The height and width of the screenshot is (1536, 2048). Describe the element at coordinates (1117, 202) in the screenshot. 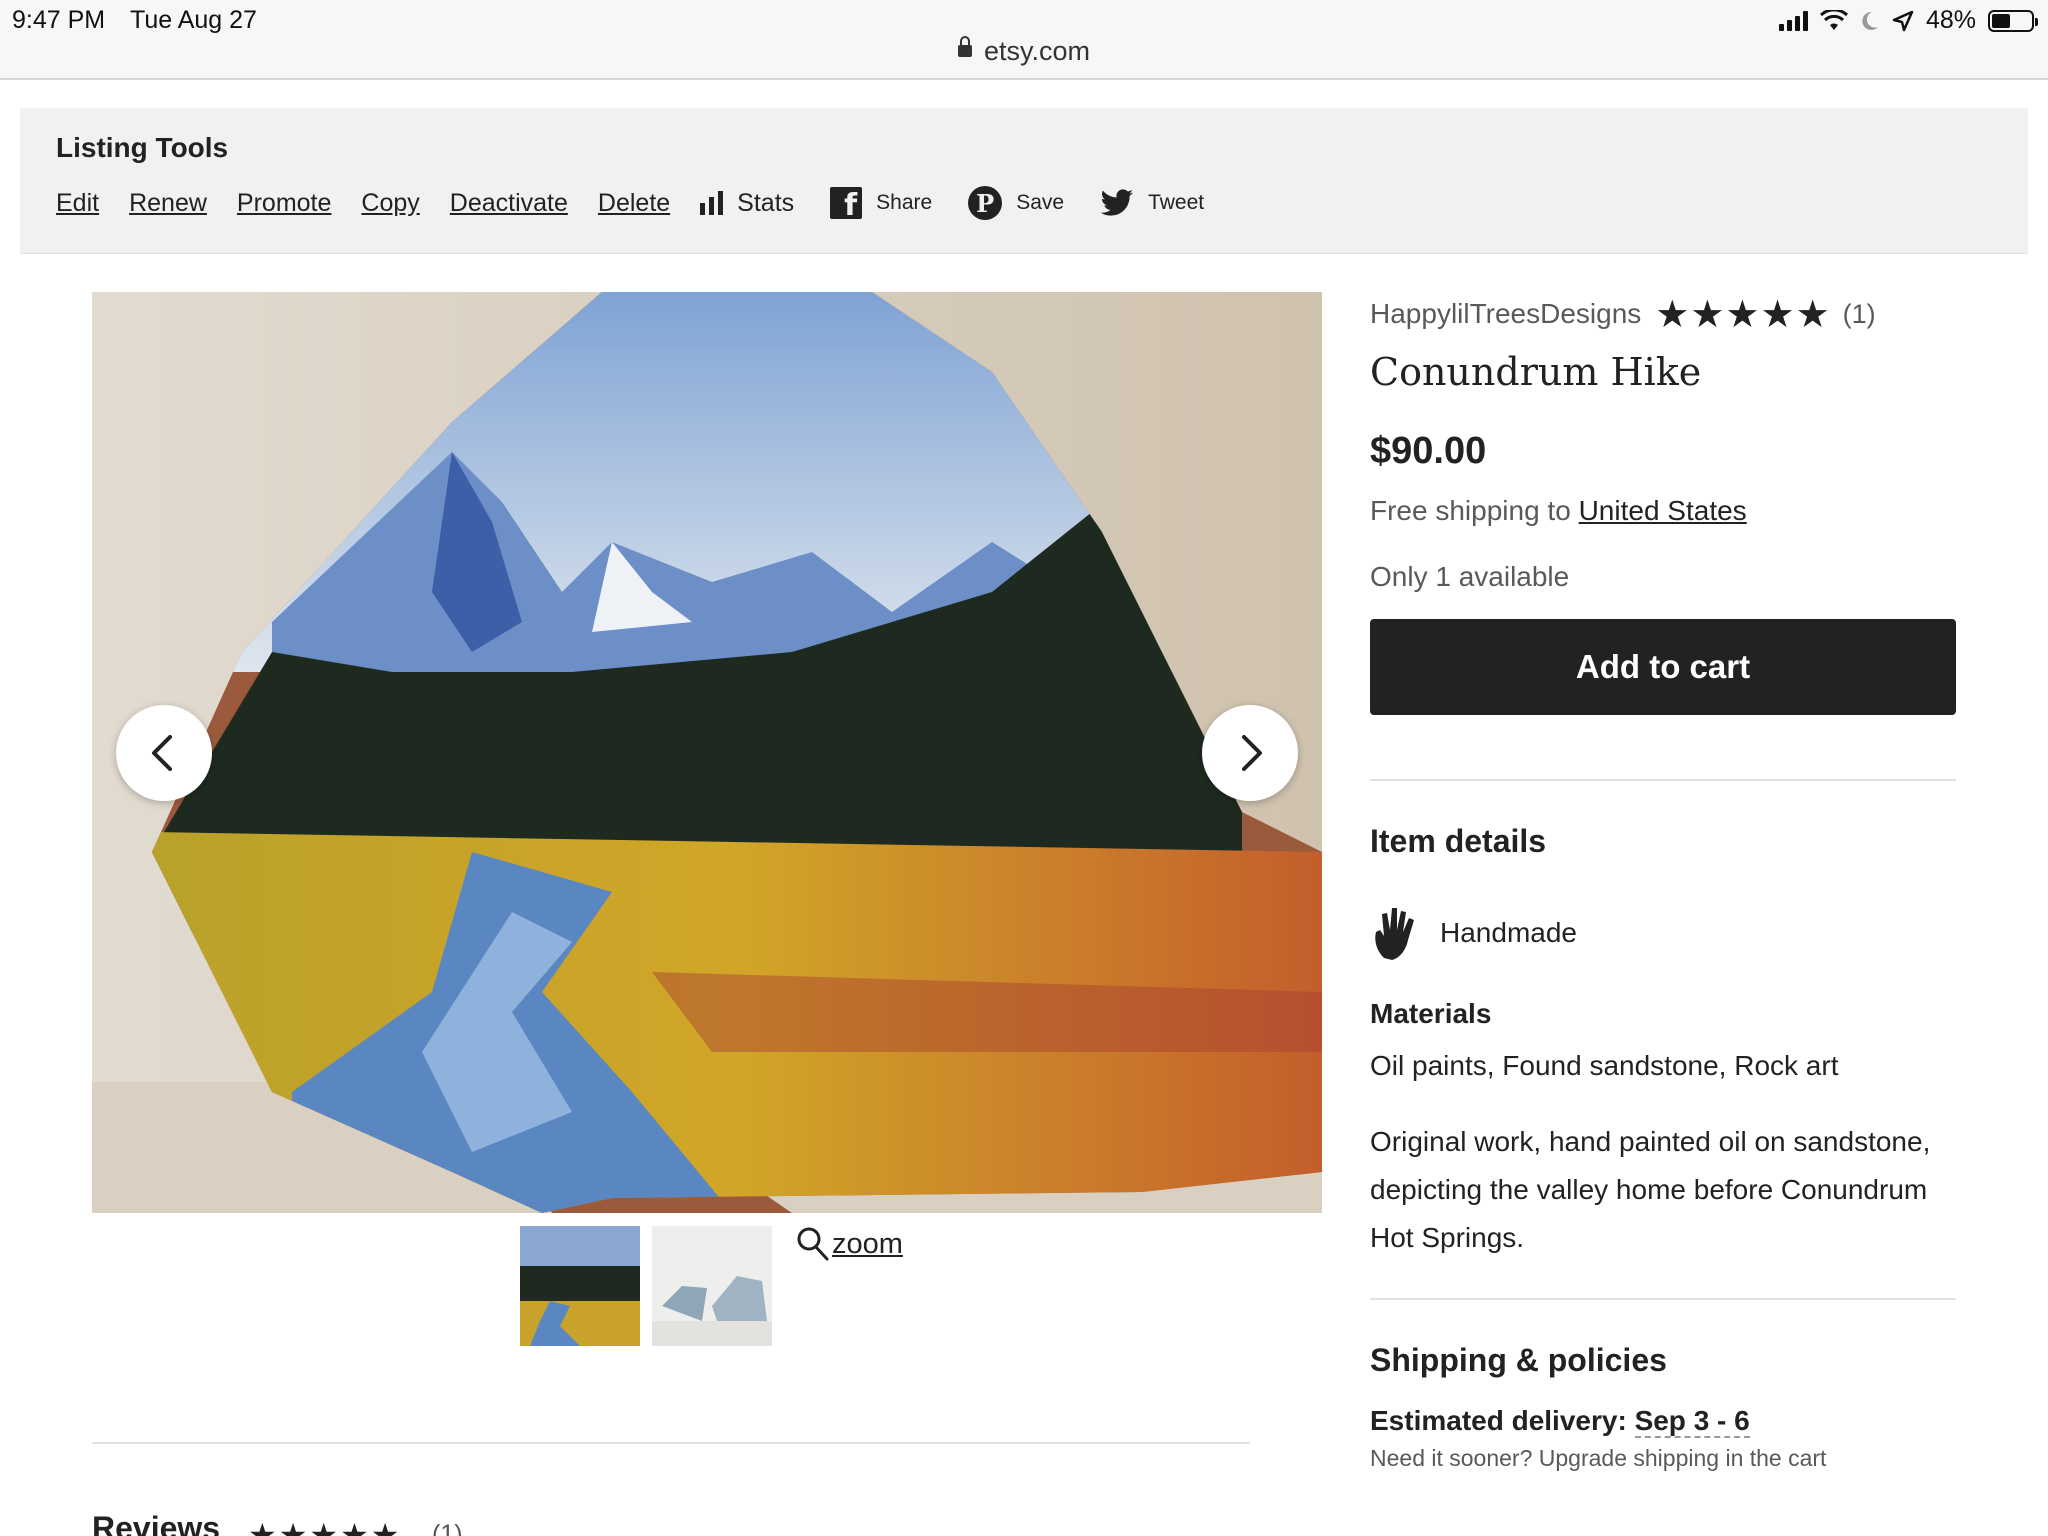

I see `twitter-icon` at that location.